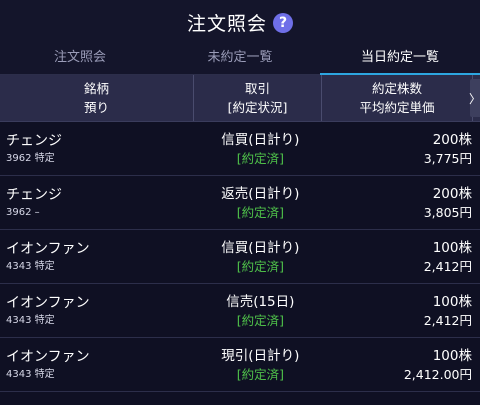 The height and width of the screenshot is (405, 480). I want to click on average-price: 2,412.00円, so click(437, 374).